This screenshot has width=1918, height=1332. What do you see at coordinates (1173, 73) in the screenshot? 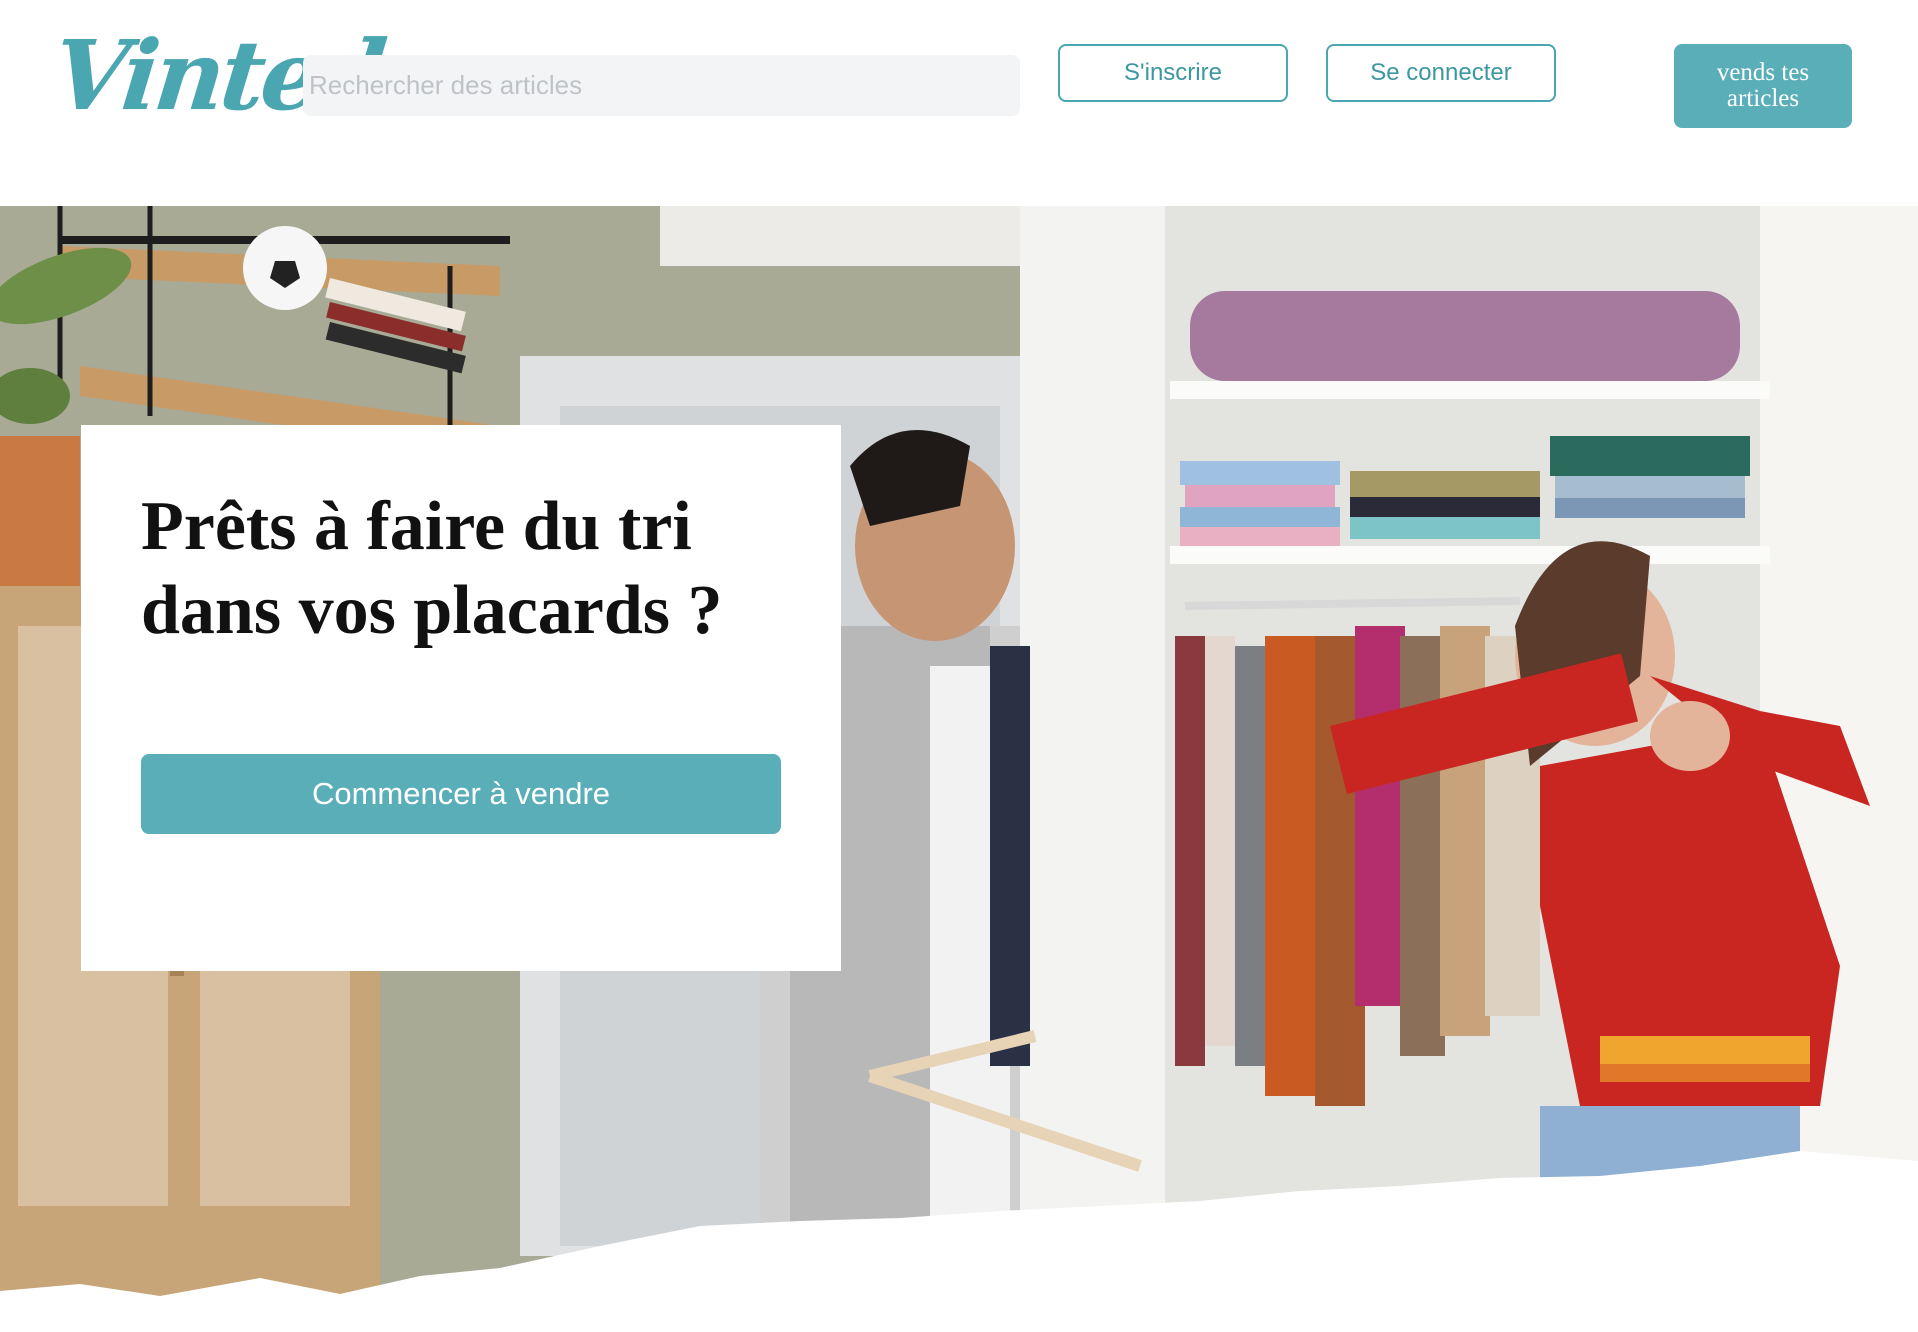
I see `signup-button: S'inscrire` at bounding box center [1173, 73].